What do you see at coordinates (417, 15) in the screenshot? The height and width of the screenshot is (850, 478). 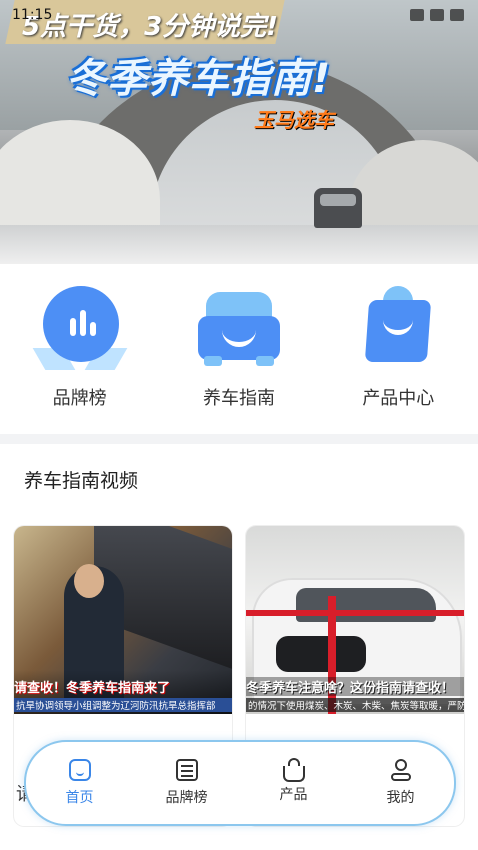 I see `wifi-icon` at bounding box center [417, 15].